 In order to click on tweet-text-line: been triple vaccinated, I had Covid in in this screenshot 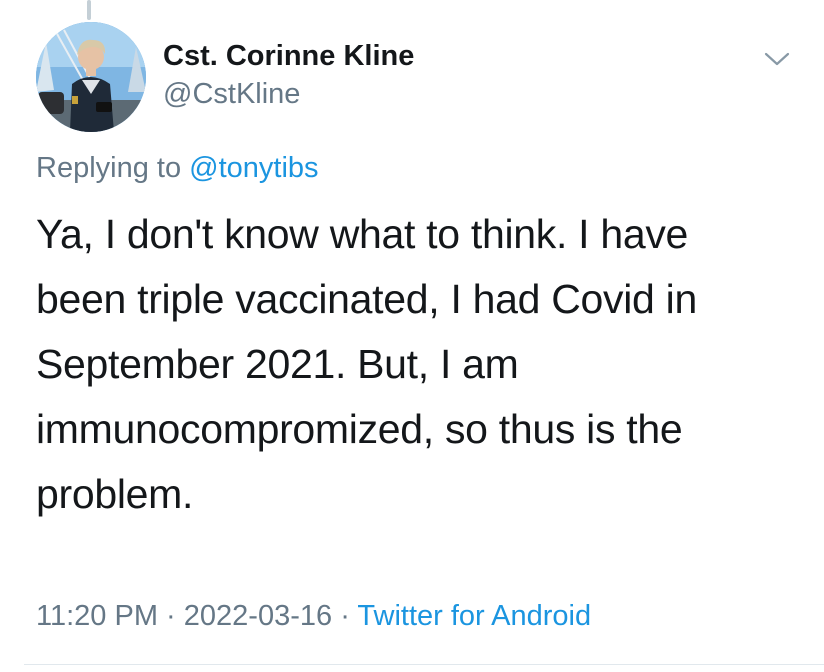, I will do `click(366, 299)`.